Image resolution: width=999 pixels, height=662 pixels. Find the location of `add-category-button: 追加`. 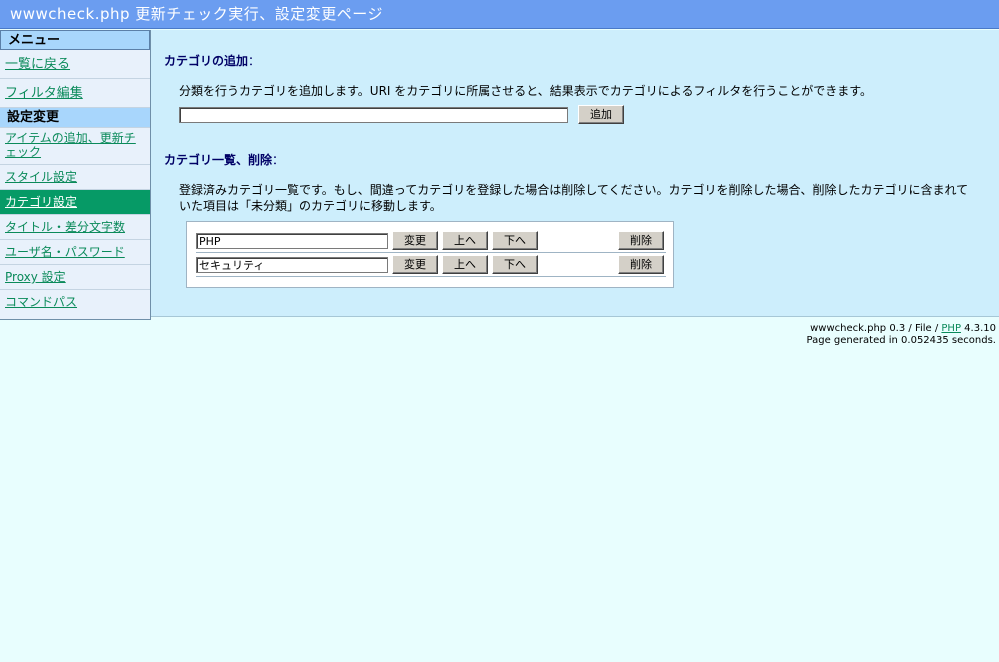

add-category-button: 追加 is located at coordinates (601, 114).